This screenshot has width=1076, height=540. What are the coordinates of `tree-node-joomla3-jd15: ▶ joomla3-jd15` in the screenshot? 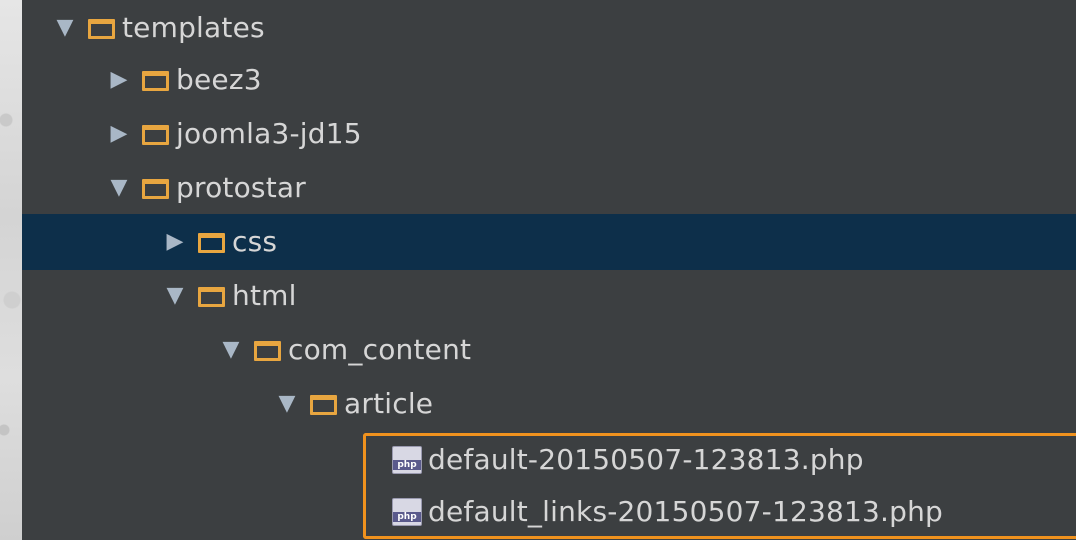 It's located at (549, 134).